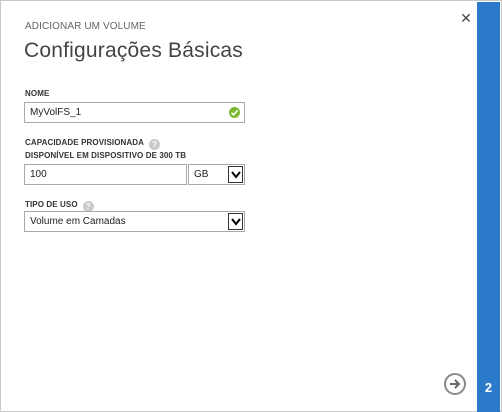  I want to click on close-icon: ✕, so click(466, 18).